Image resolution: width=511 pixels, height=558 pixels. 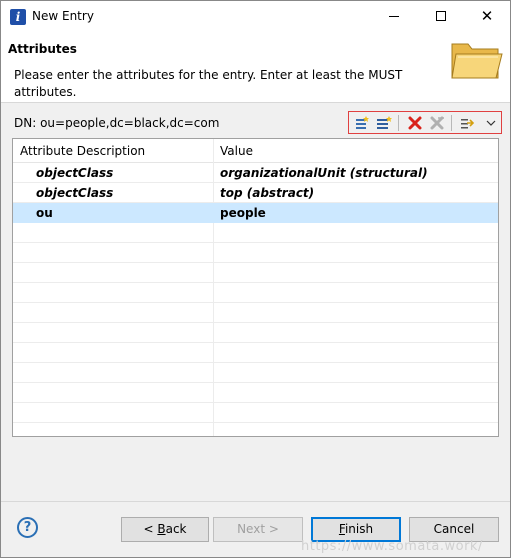 I want to click on column-header-attribute: Attribute Description, so click(x=82, y=151).